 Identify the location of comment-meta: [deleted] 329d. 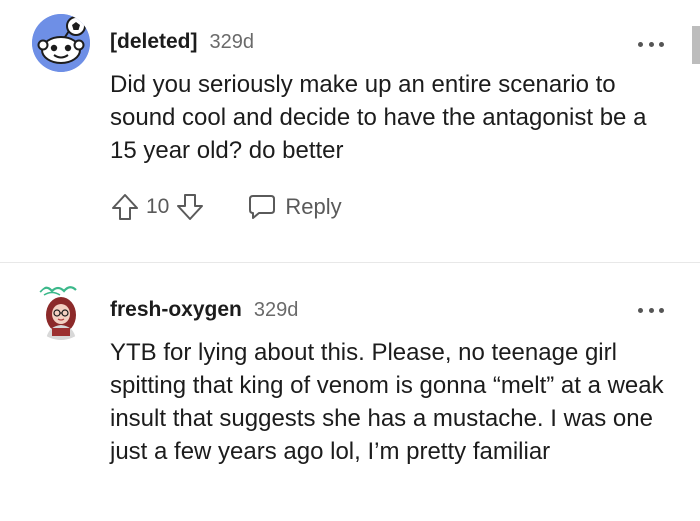
(182, 42).